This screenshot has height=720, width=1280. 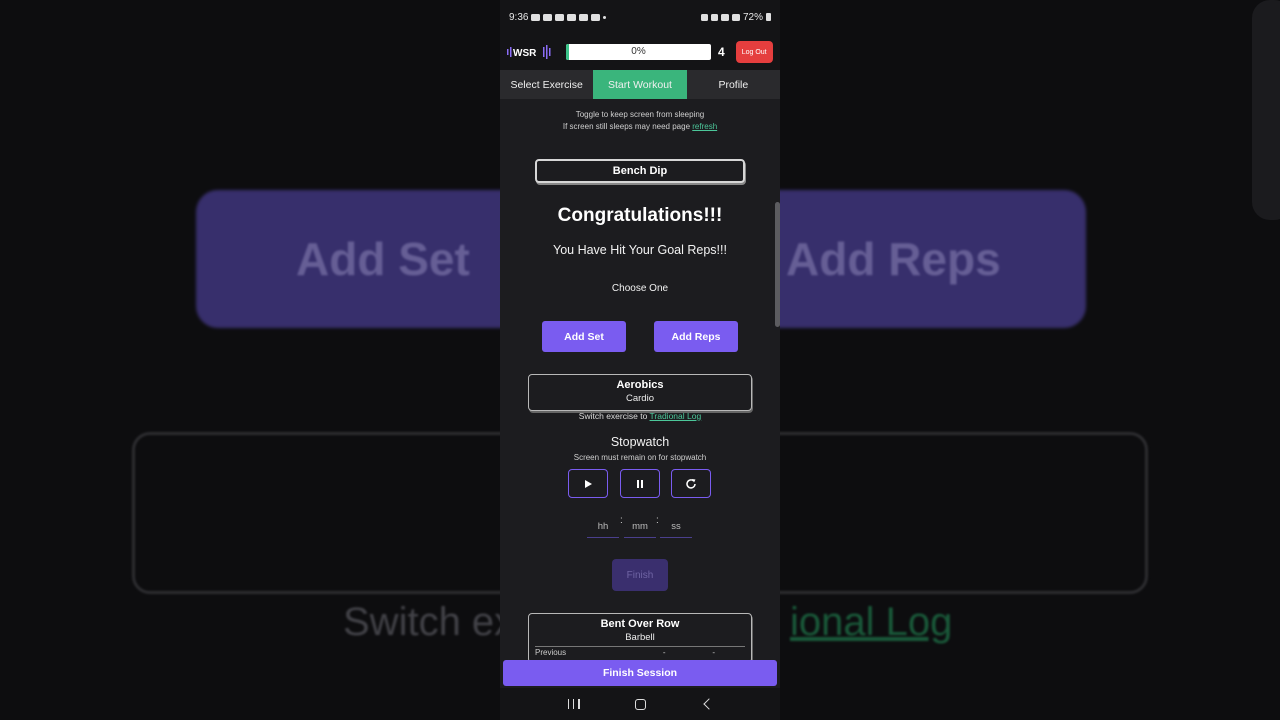 I want to click on logo-icon: WSR, so click(x=529, y=52).